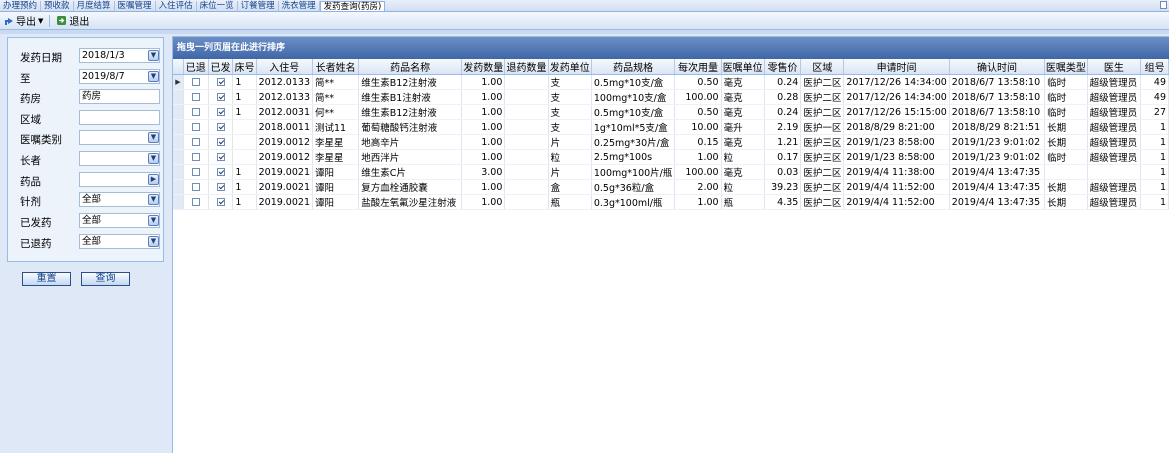 The height and width of the screenshot is (453, 1169). Describe the element at coordinates (119, 158) in the screenshot. I see `elder-field: ▼` at that location.